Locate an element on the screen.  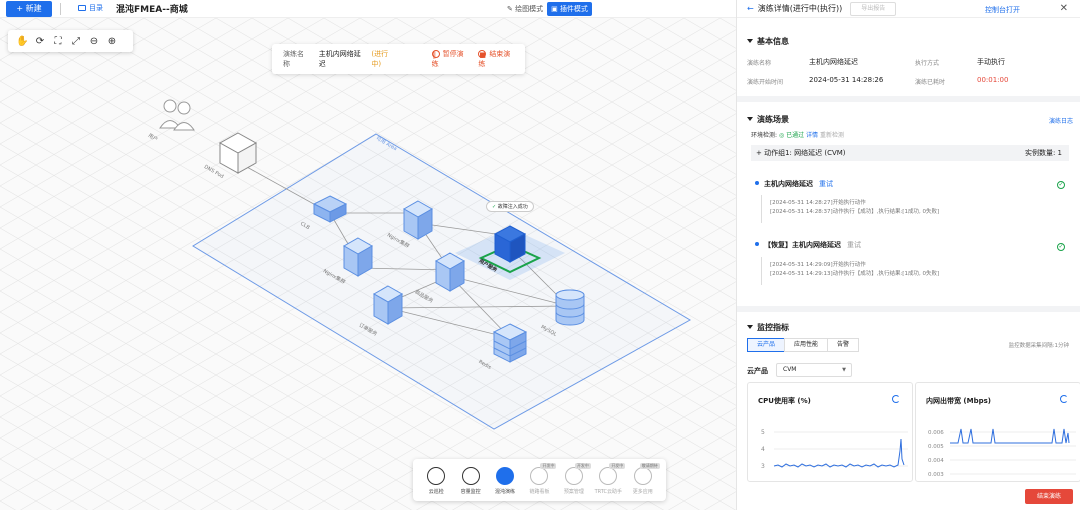
bandwidth-chart-card: 内网出带宽 (Mbps) 0.006 0.005 0.004 0.003 is located at coordinates (997, 432).